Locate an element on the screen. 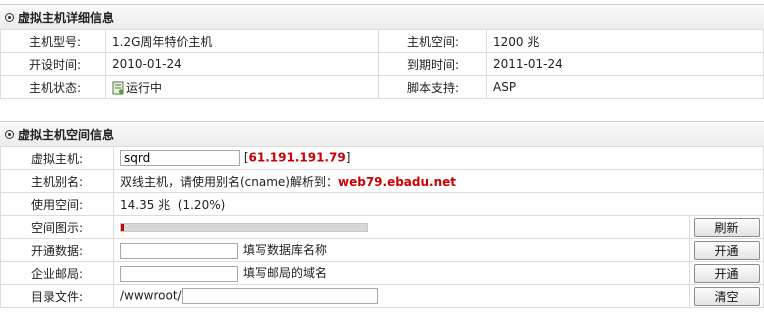 This screenshot has height=323, width=764. expire-date-label: 到期时间: is located at coordinates (432, 64).